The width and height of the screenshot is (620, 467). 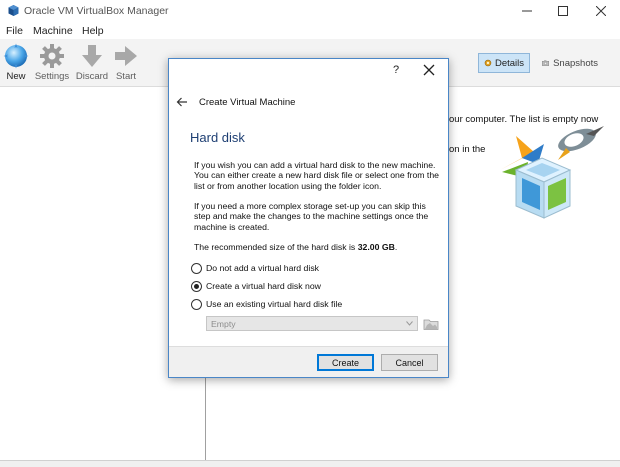 I want to click on radio-label: Do not add a virtual hard disk, so click(x=263, y=268).